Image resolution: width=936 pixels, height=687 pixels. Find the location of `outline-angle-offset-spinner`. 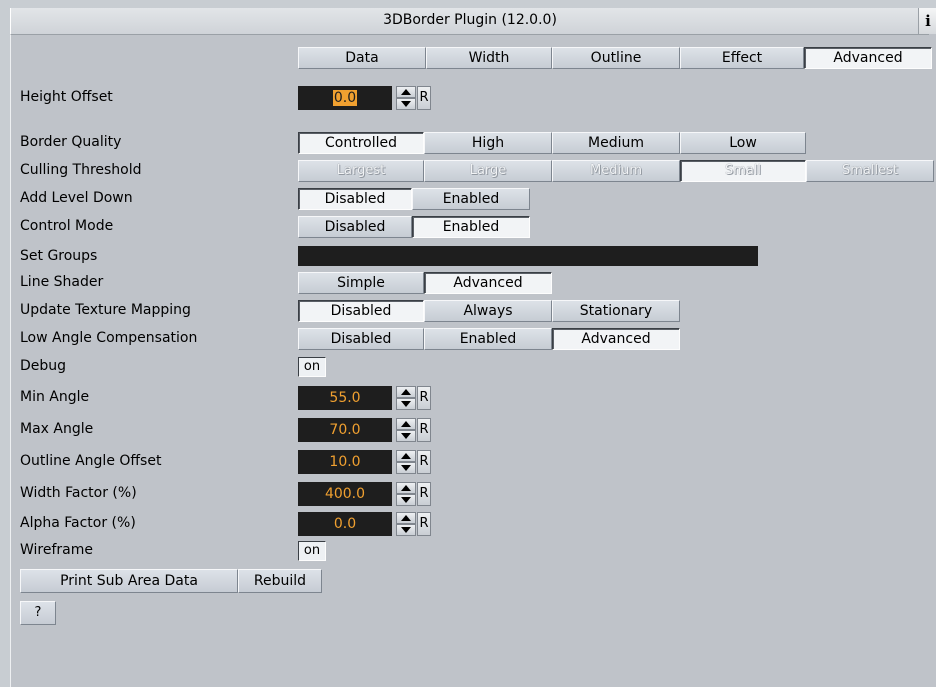

outline-angle-offset-spinner is located at coordinates (406, 462).